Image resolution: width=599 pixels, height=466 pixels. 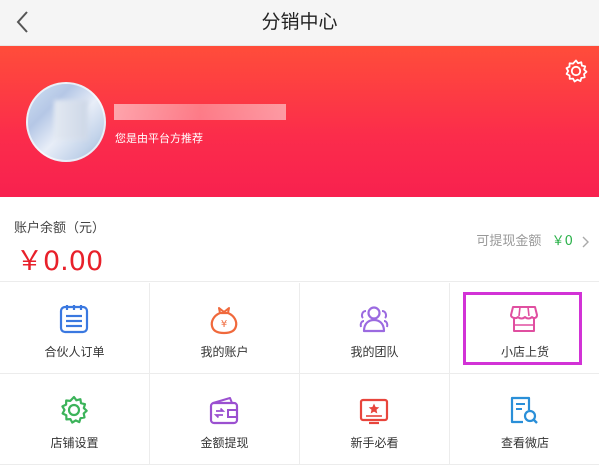 I want to click on menu-item-view-store: 查看微店, so click(x=524, y=419).